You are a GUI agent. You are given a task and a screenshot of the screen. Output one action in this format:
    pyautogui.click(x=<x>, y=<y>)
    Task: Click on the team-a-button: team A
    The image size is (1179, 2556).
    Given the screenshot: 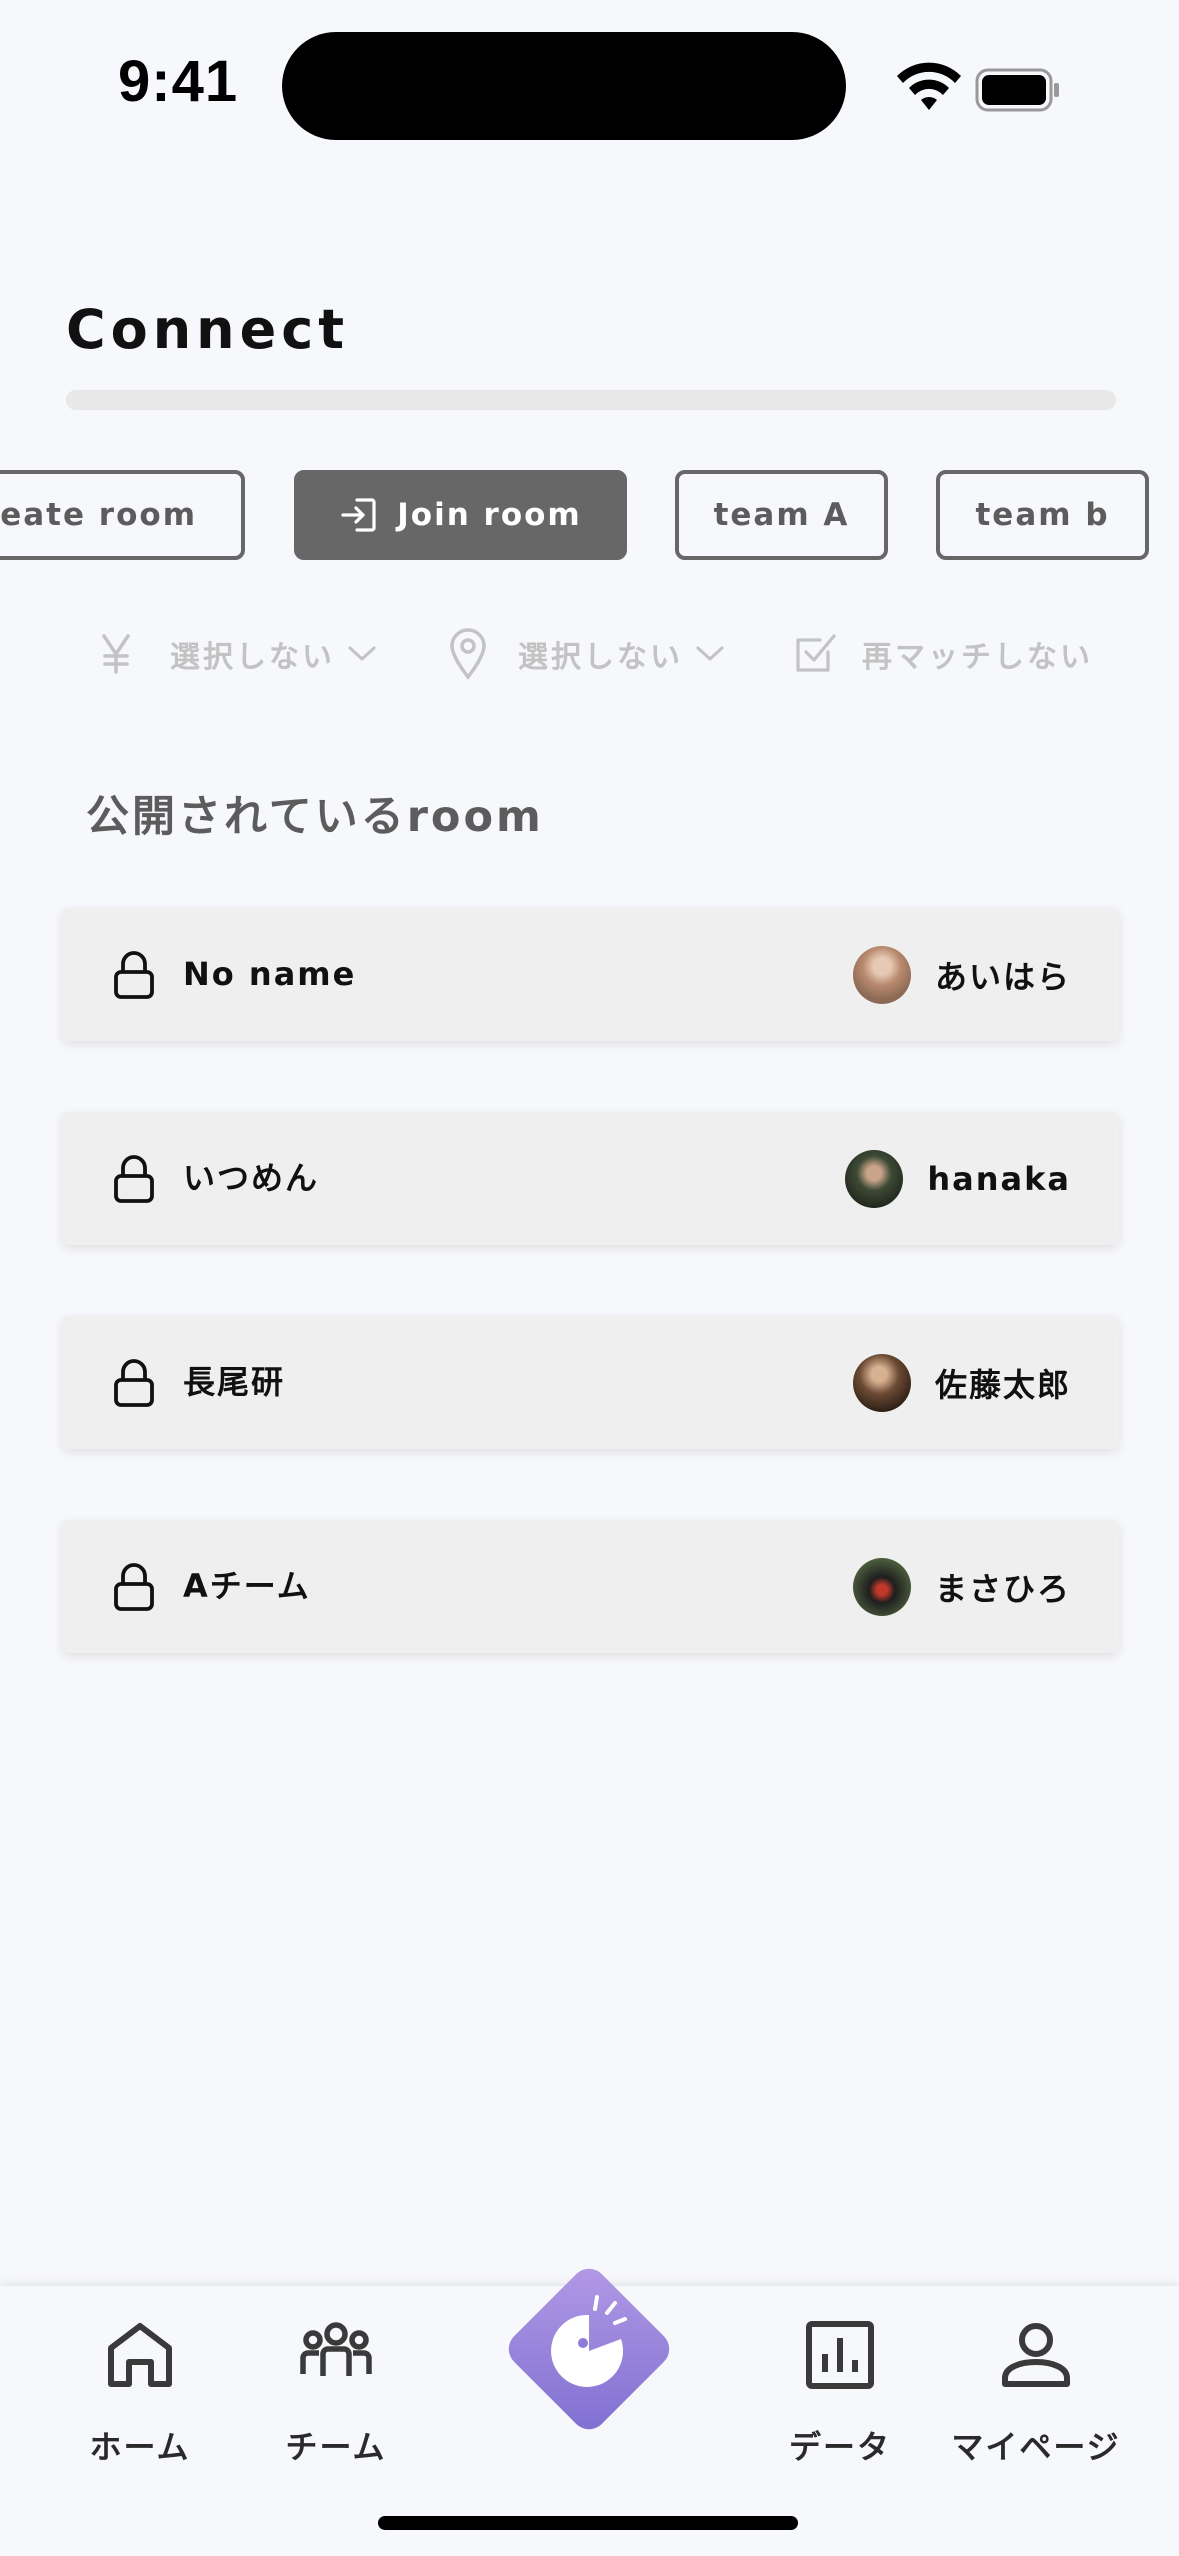 What is the action you would take?
    pyautogui.click(x=781, y=515)
    